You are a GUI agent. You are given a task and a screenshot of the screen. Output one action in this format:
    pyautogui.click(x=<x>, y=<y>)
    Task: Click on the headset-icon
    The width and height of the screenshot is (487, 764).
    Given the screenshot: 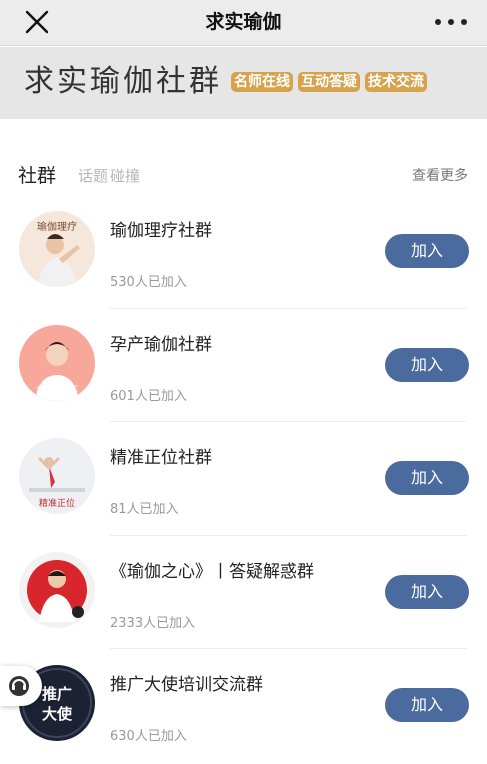 What is the action you would take?
    pyautogui.click(x=19, y=686)
    